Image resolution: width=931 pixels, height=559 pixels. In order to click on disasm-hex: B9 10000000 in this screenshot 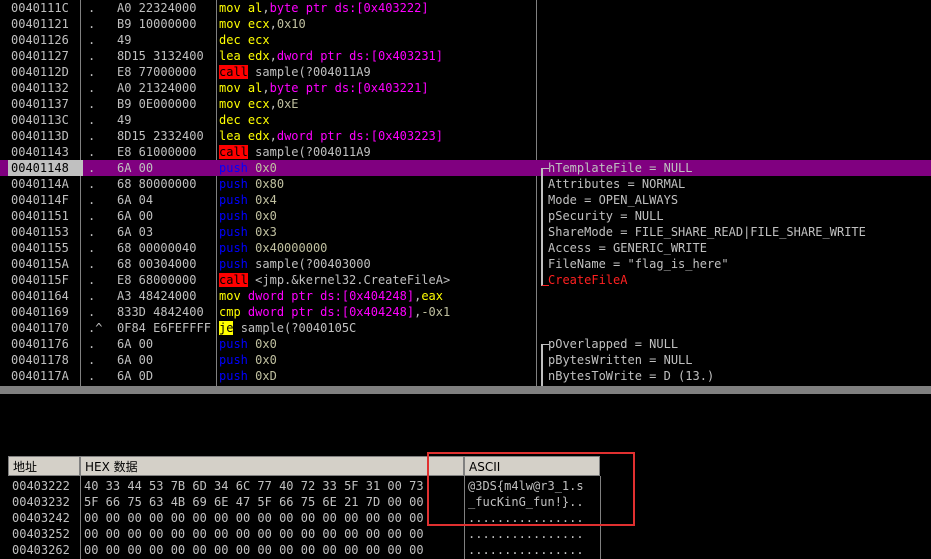, I will do `click(157, 24)`.